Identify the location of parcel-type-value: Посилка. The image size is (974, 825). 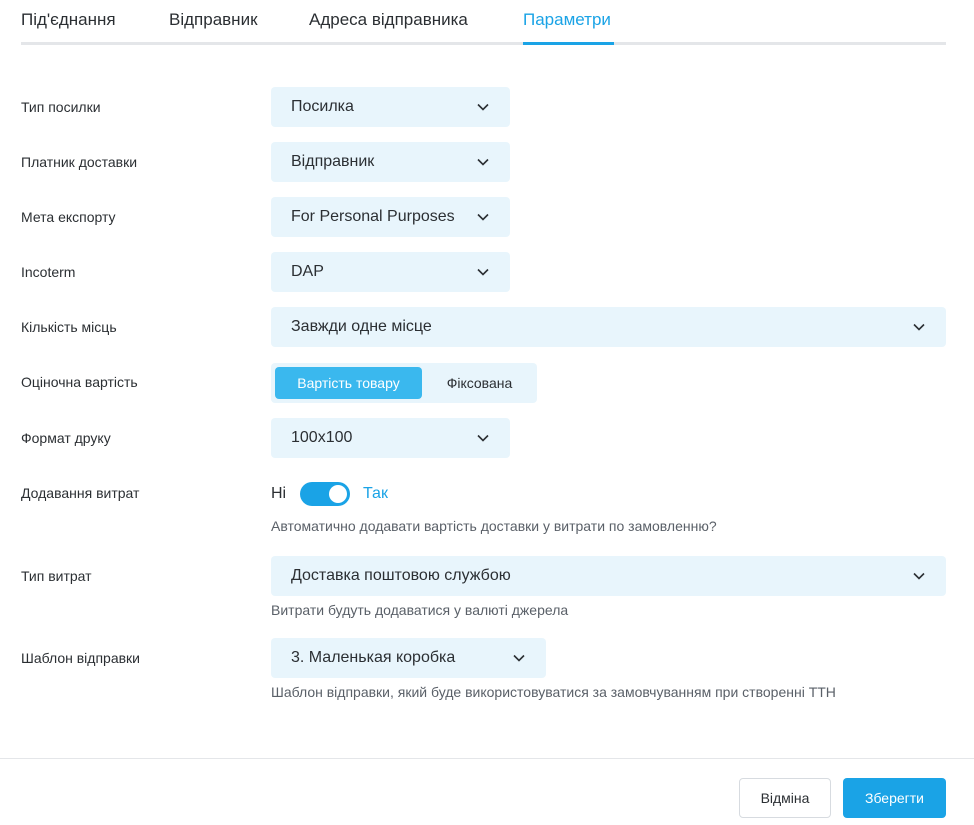
(322, 106).